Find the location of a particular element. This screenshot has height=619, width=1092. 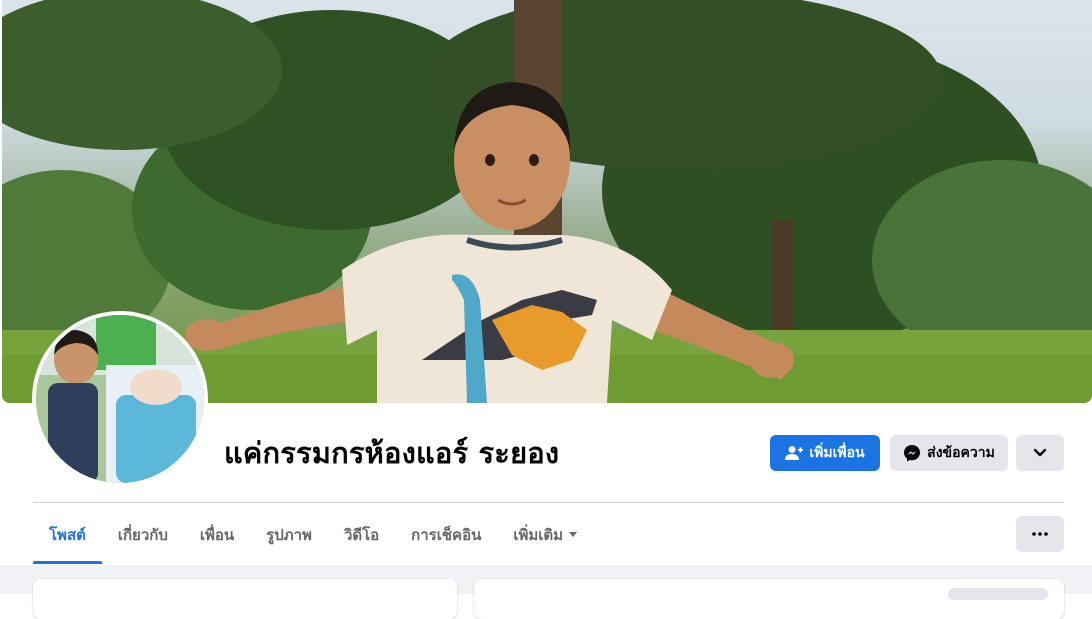

profile-name: แค่กรรมกรห้องแอร์ ระยอง is located at coordinates (392, 453).